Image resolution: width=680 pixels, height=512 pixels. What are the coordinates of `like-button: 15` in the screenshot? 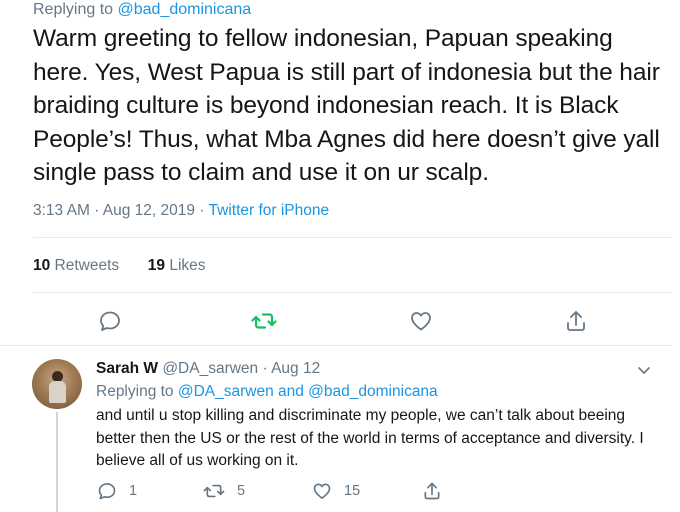 It's located at (336, 491).